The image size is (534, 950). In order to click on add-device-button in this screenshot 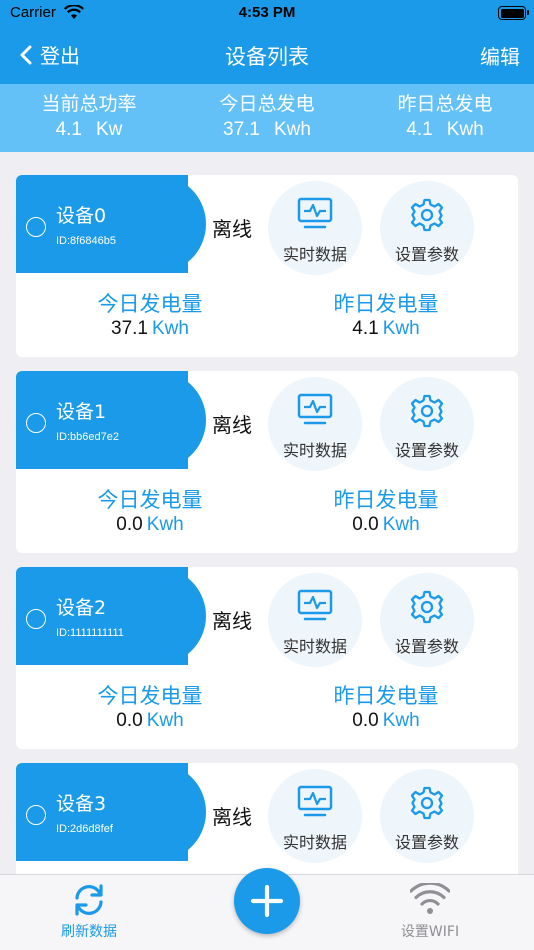, I will do `click(267, 901)`.